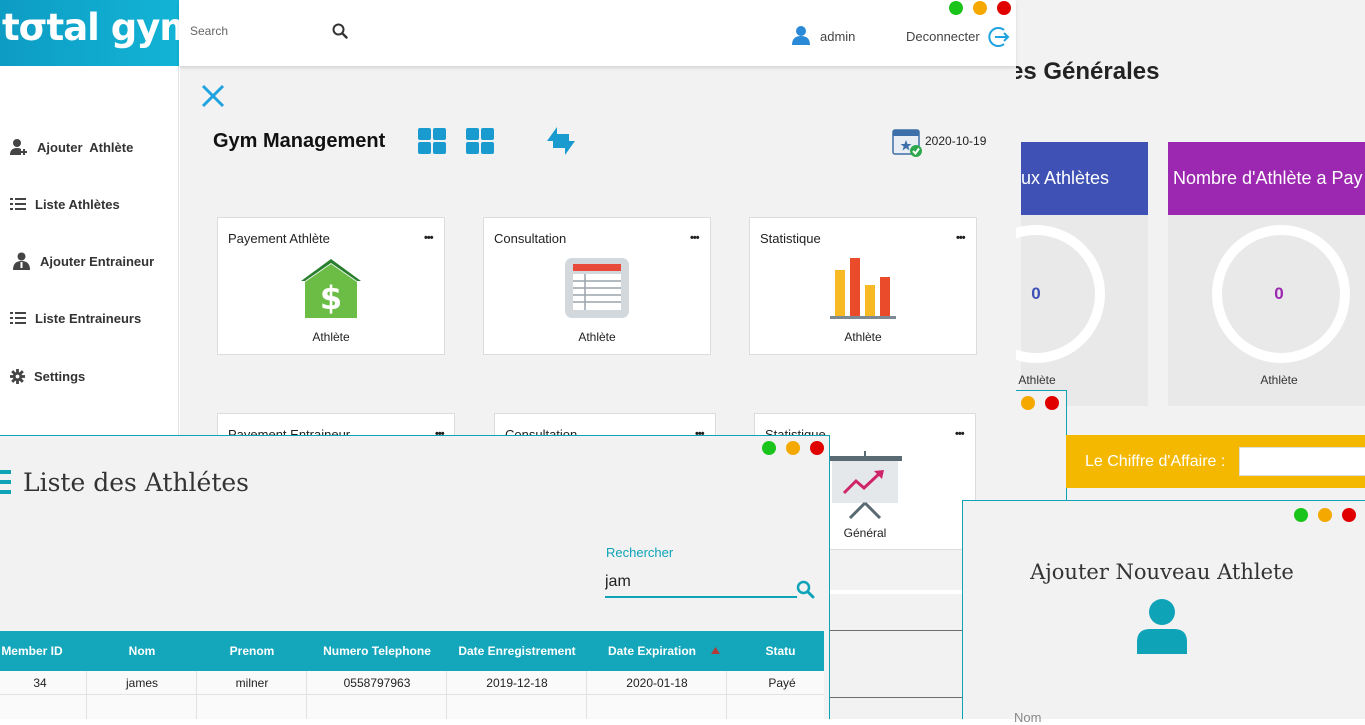  I want to click on sidebar-item-liste-entraineurs: Liste Entraineurs, so click(75, 318).